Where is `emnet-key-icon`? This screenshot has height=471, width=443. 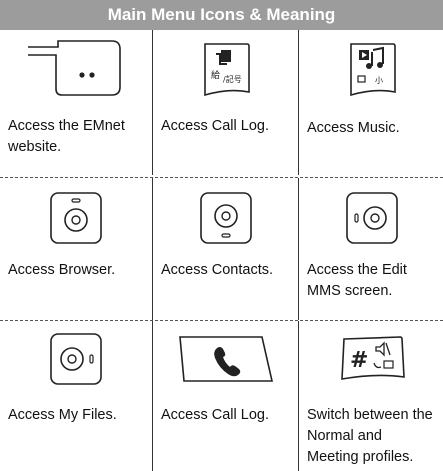
emnet-key-icon is located at coordinates (74, 68).